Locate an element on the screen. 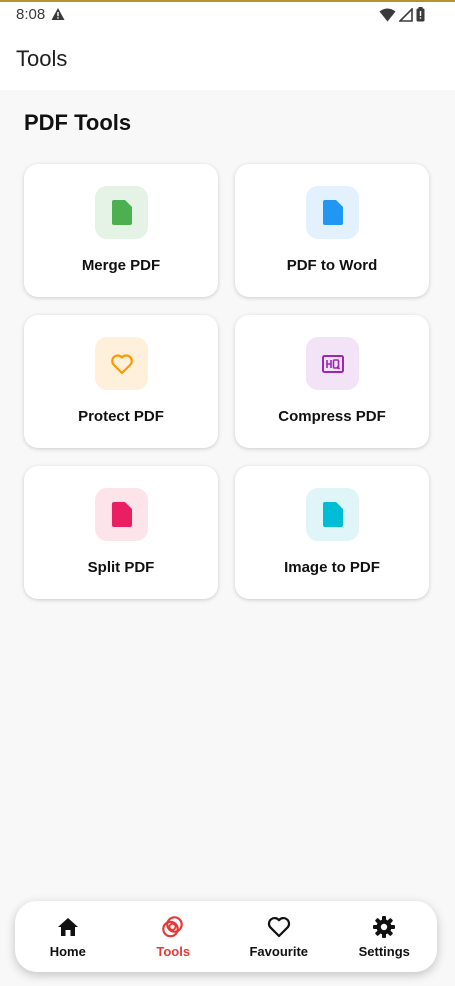  alert-icon is located at coordinates (58, 14).